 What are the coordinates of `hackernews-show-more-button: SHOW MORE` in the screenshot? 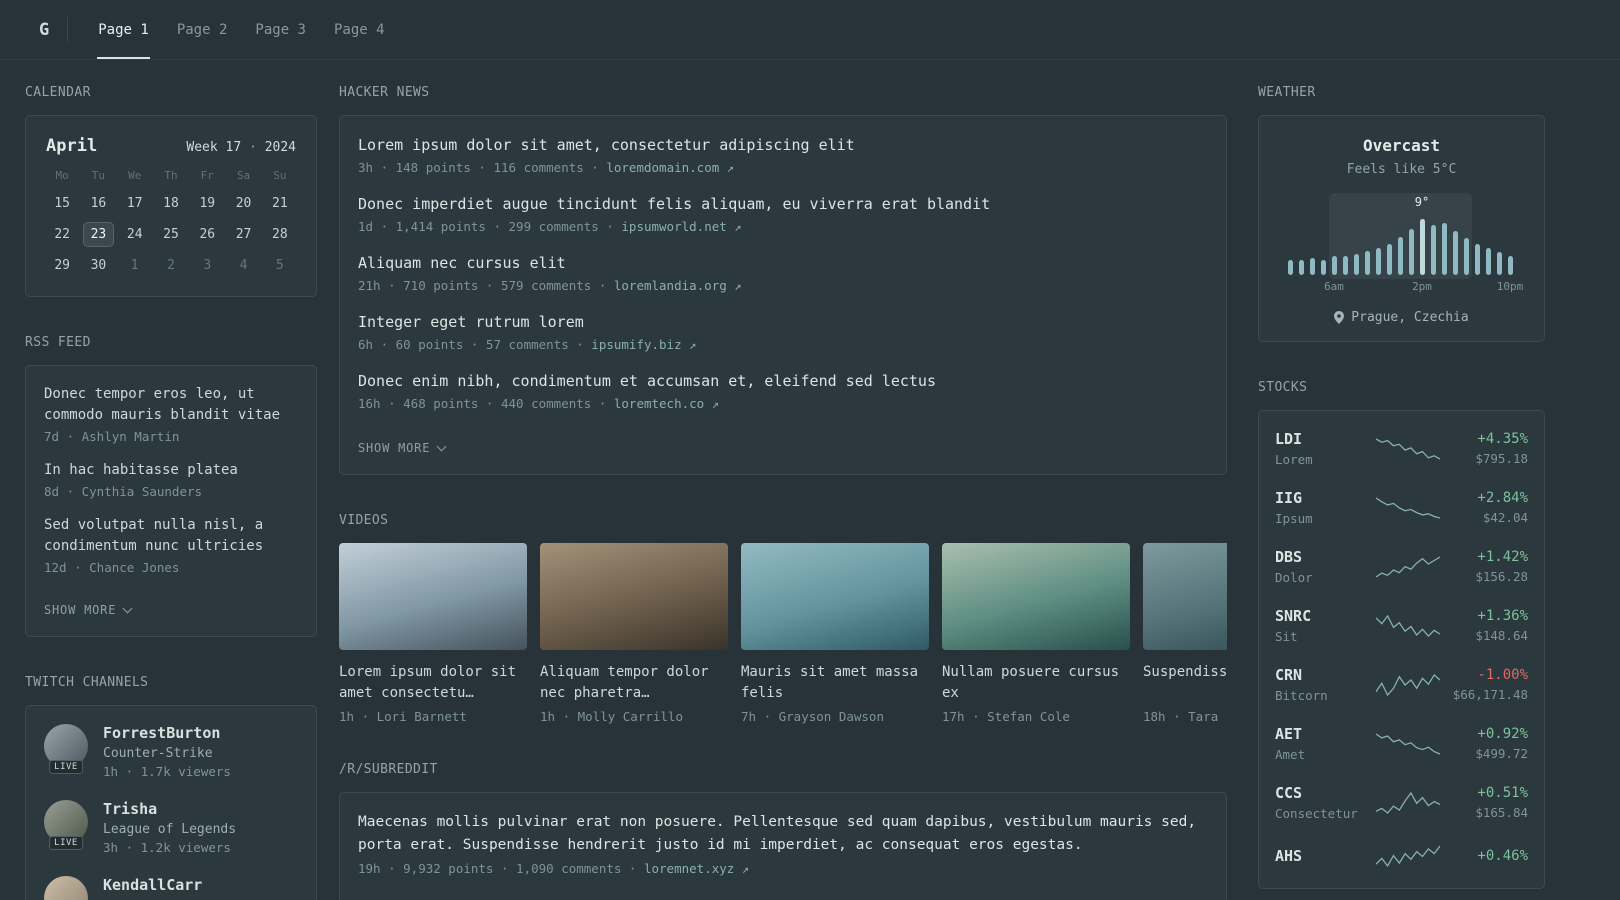 It's located at (402, 448).